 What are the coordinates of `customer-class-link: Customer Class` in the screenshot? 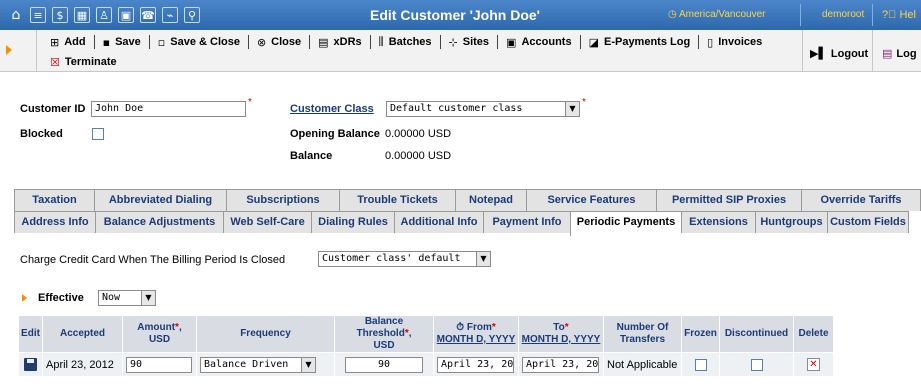 It's located at (332, 109).